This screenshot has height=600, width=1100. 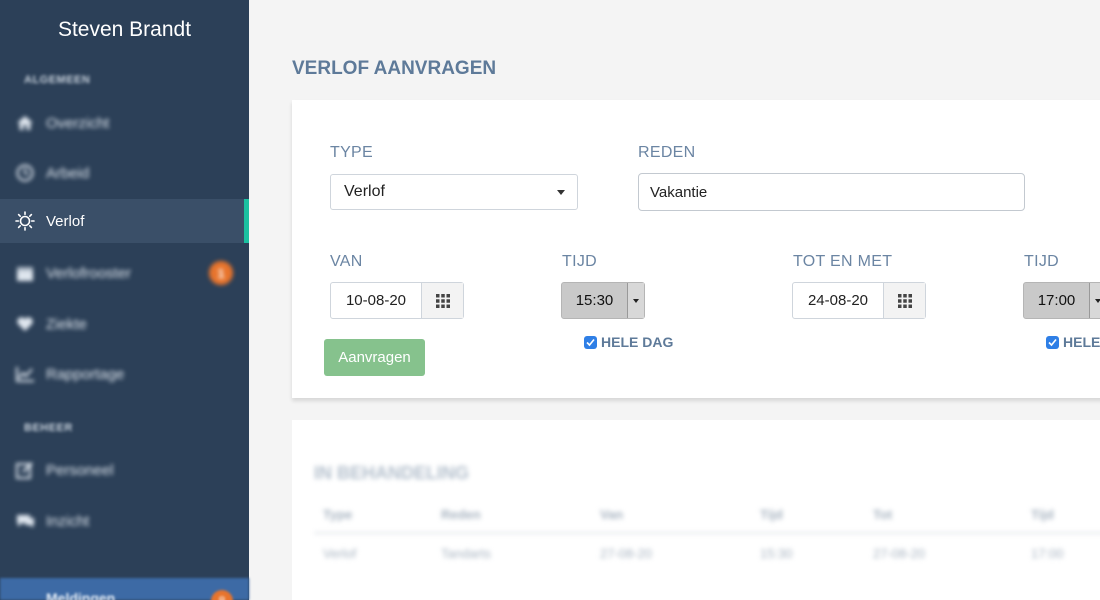 I want to click on type-label: TYPE, so click(x=351, y=152).